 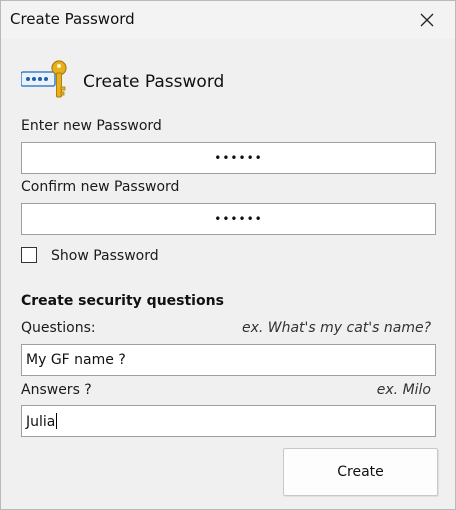 I want to click on new-password-field: ••••••, so click(x=228, y=158).